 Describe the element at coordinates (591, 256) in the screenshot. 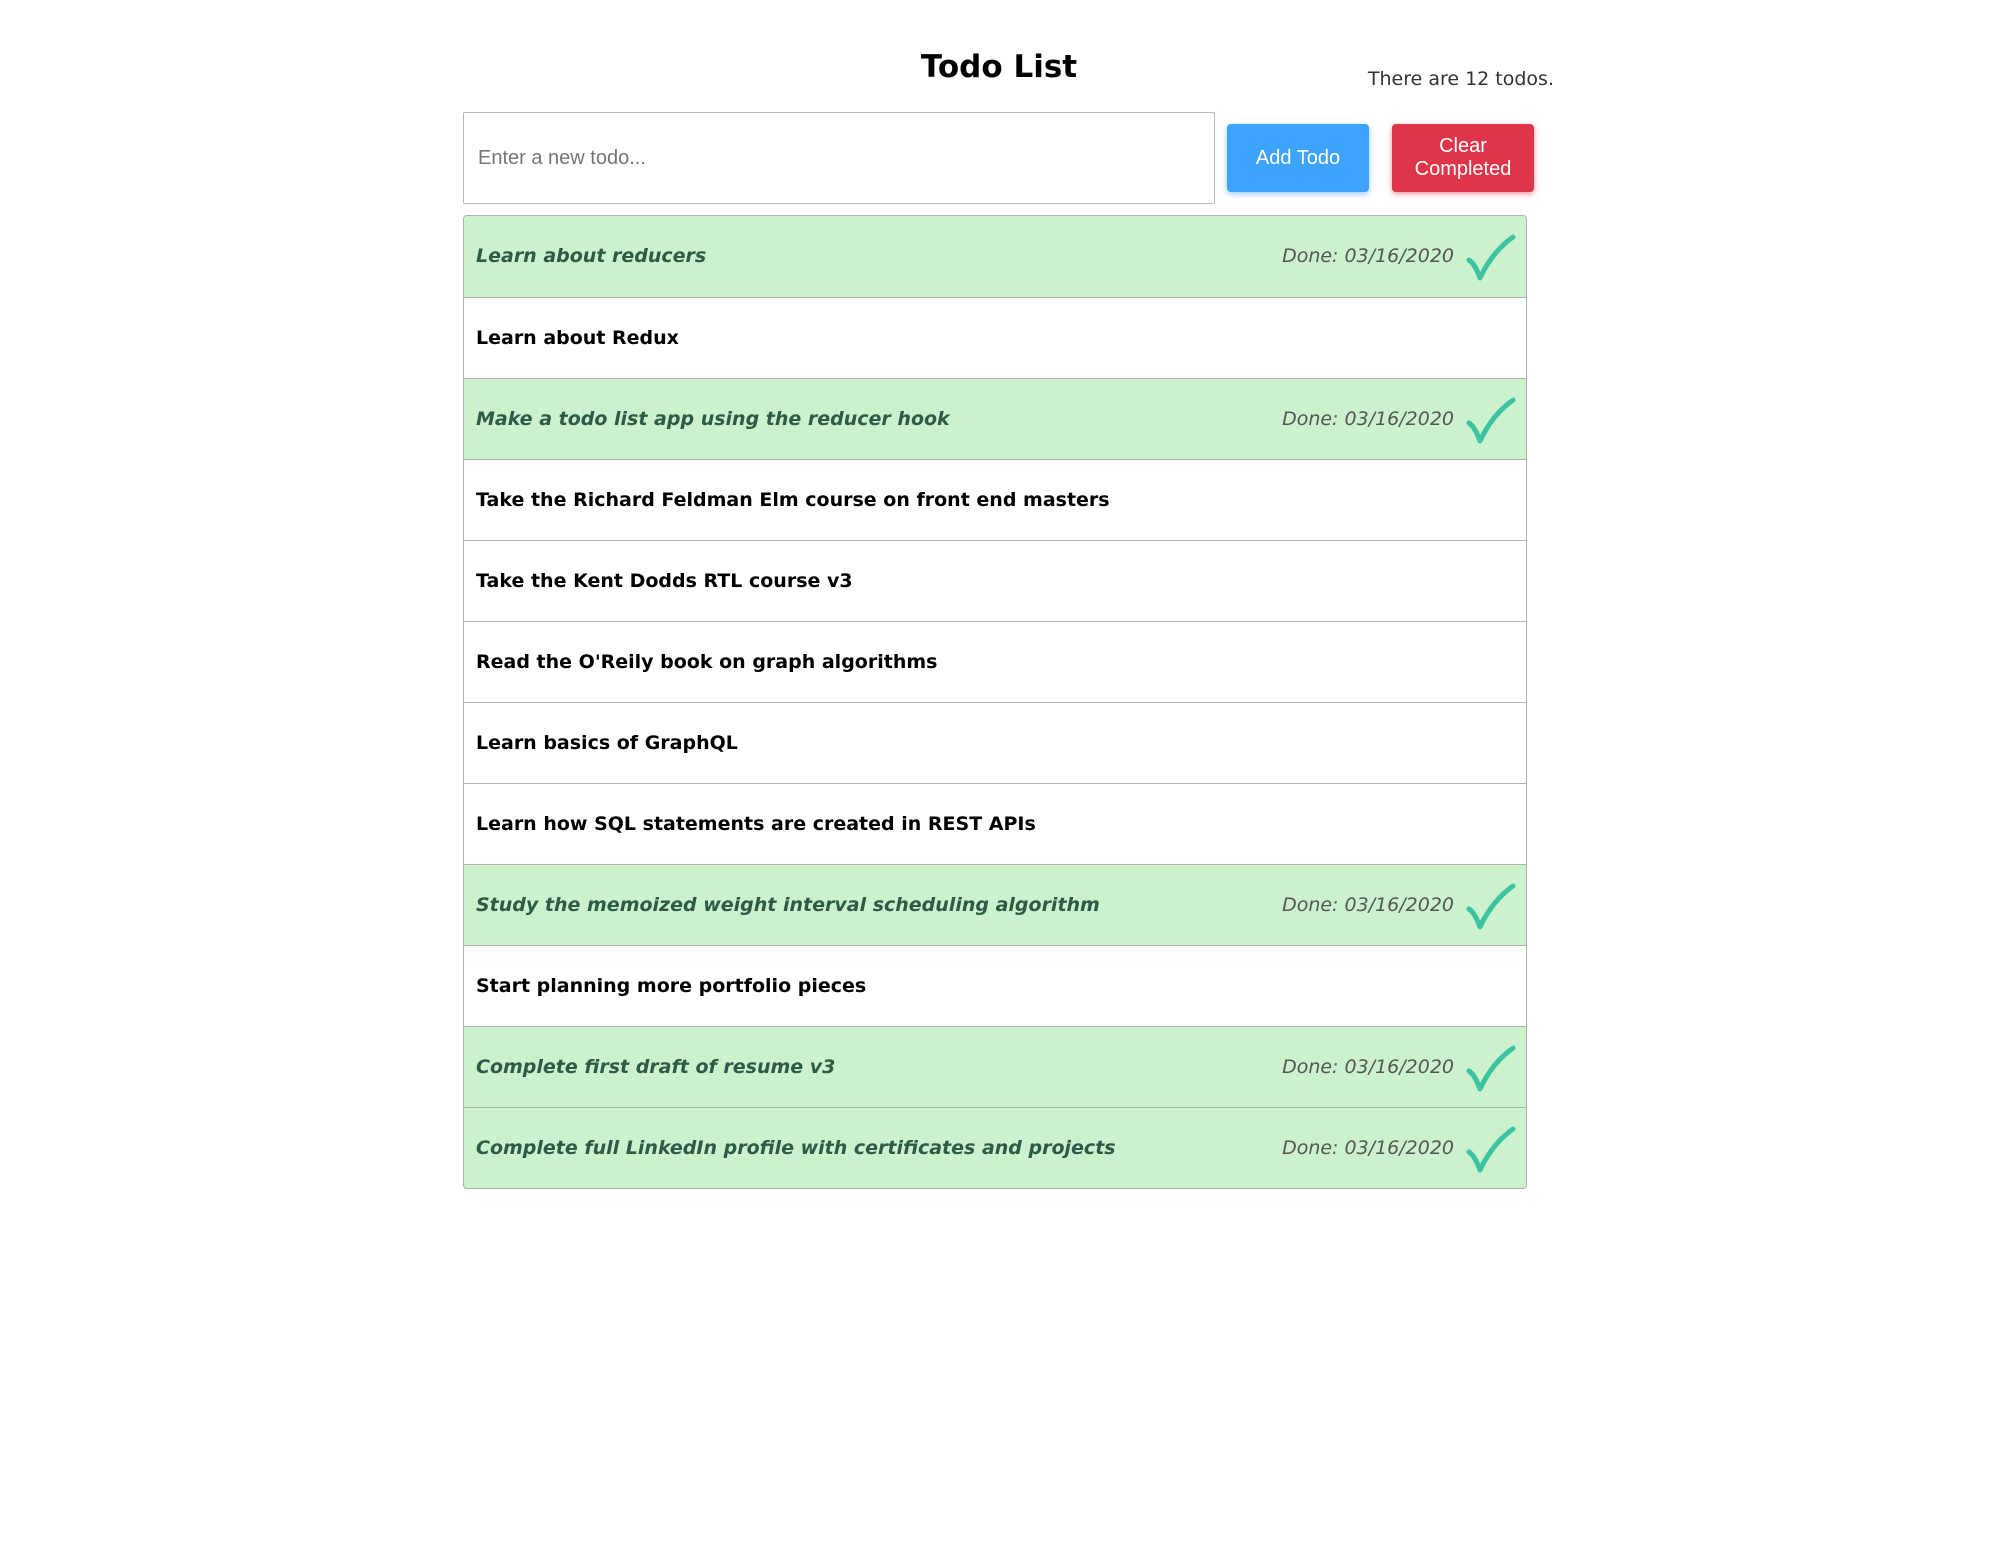

I see `todo-text: Learn about reducers` at that location.